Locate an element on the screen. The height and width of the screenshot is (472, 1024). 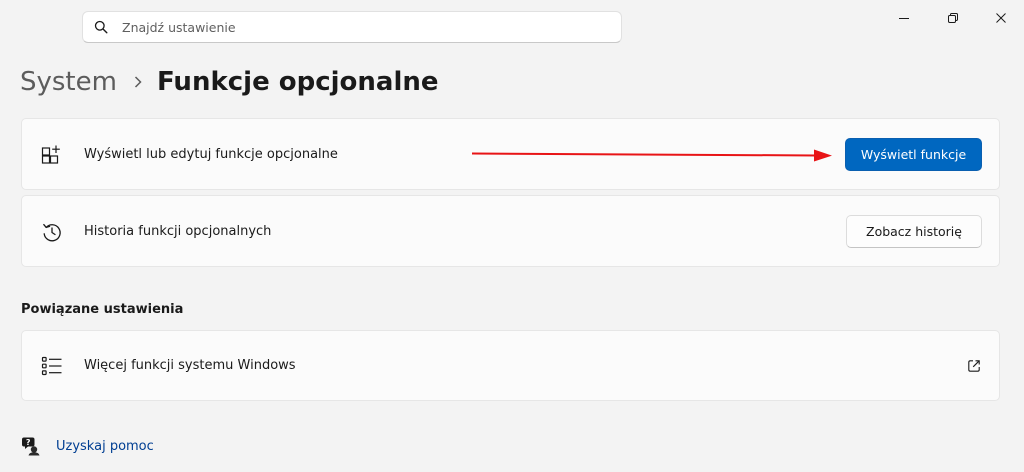
get-help-link: Uzyskaj pomoc is located at coordinates (105, 446).